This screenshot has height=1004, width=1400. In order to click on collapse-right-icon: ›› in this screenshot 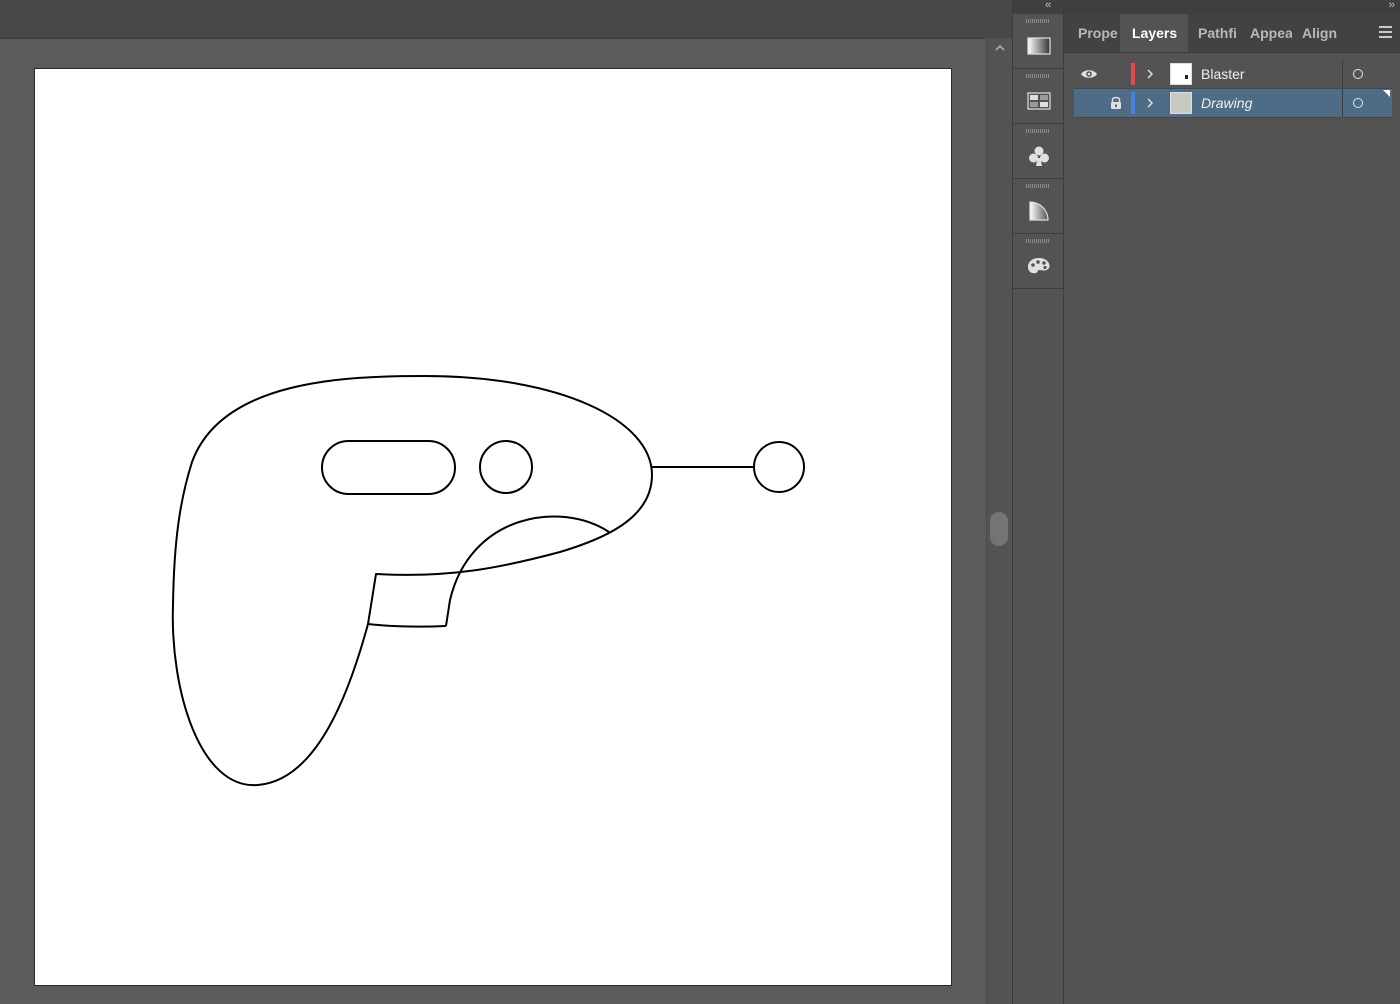, I will do `click(1392, 5)`.